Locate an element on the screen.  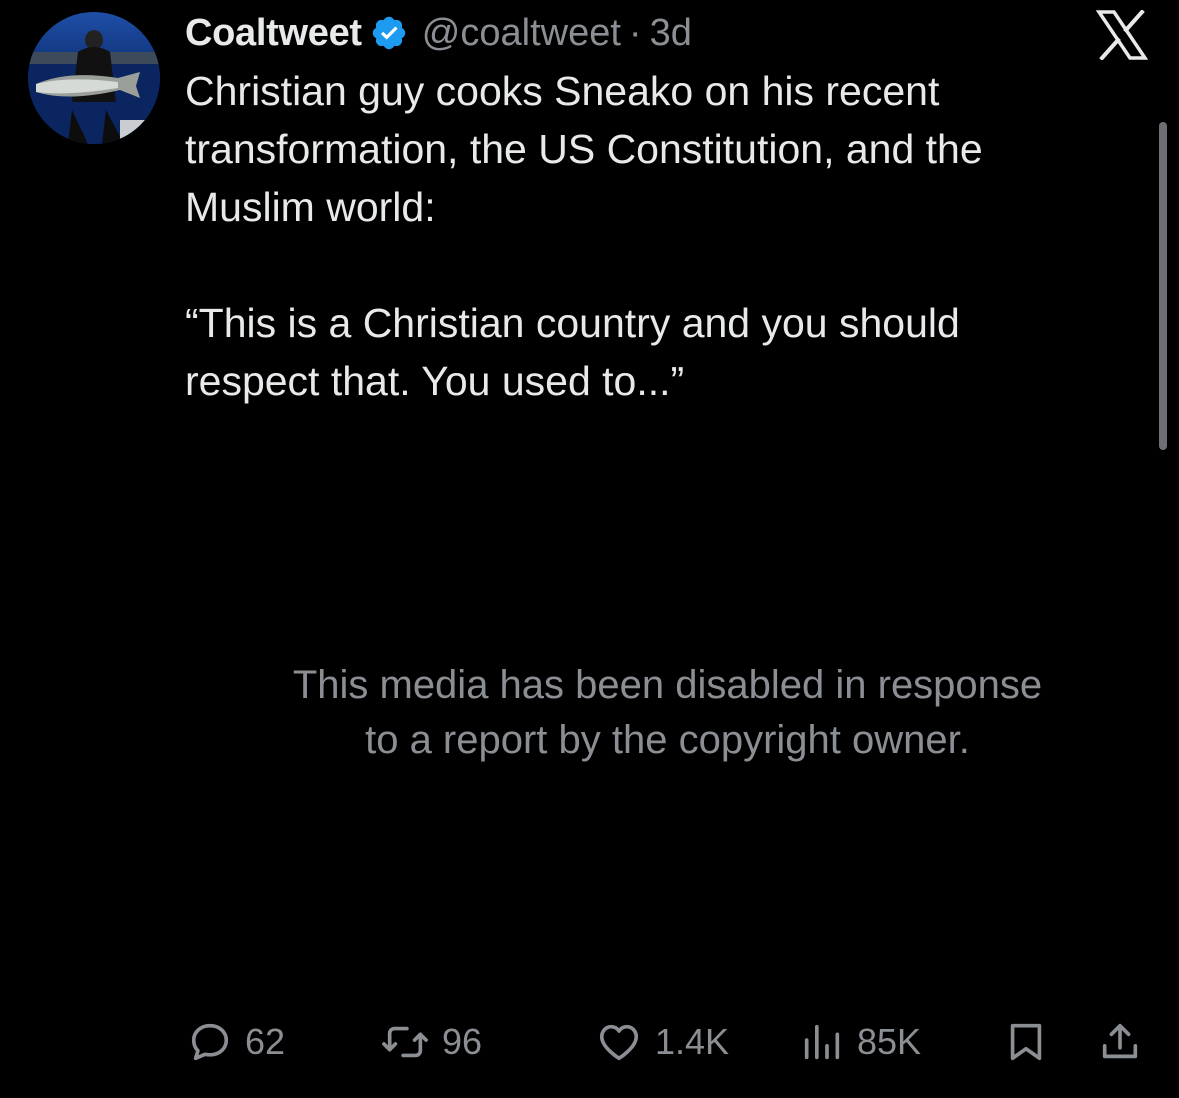
share-button is located at coordinates (1120, 1042).